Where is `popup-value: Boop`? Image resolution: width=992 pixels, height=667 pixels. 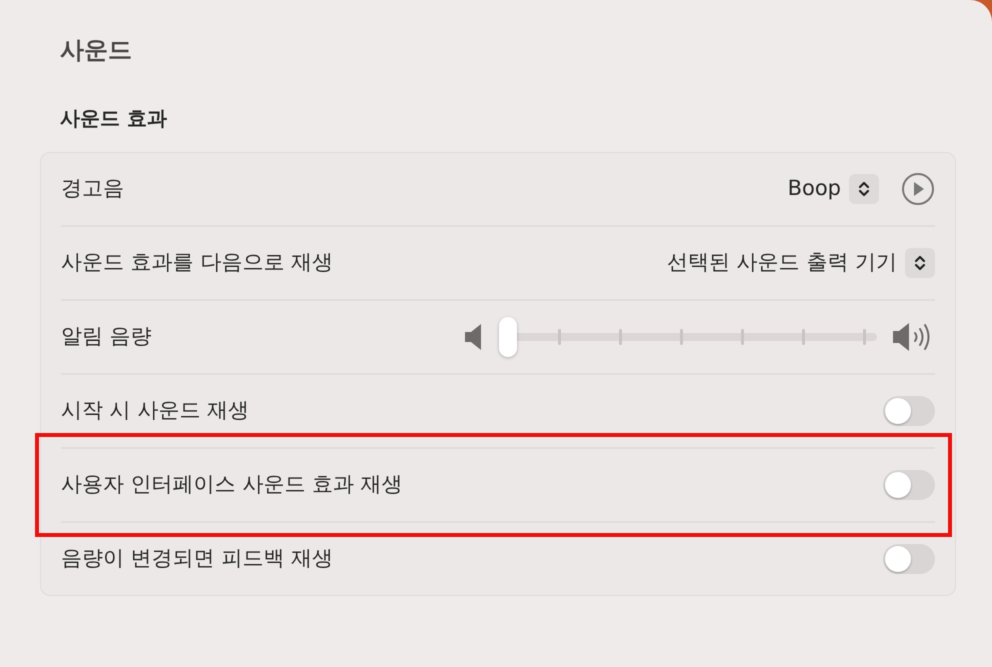
popup-value: Boop is located at coordinates (814, 188).